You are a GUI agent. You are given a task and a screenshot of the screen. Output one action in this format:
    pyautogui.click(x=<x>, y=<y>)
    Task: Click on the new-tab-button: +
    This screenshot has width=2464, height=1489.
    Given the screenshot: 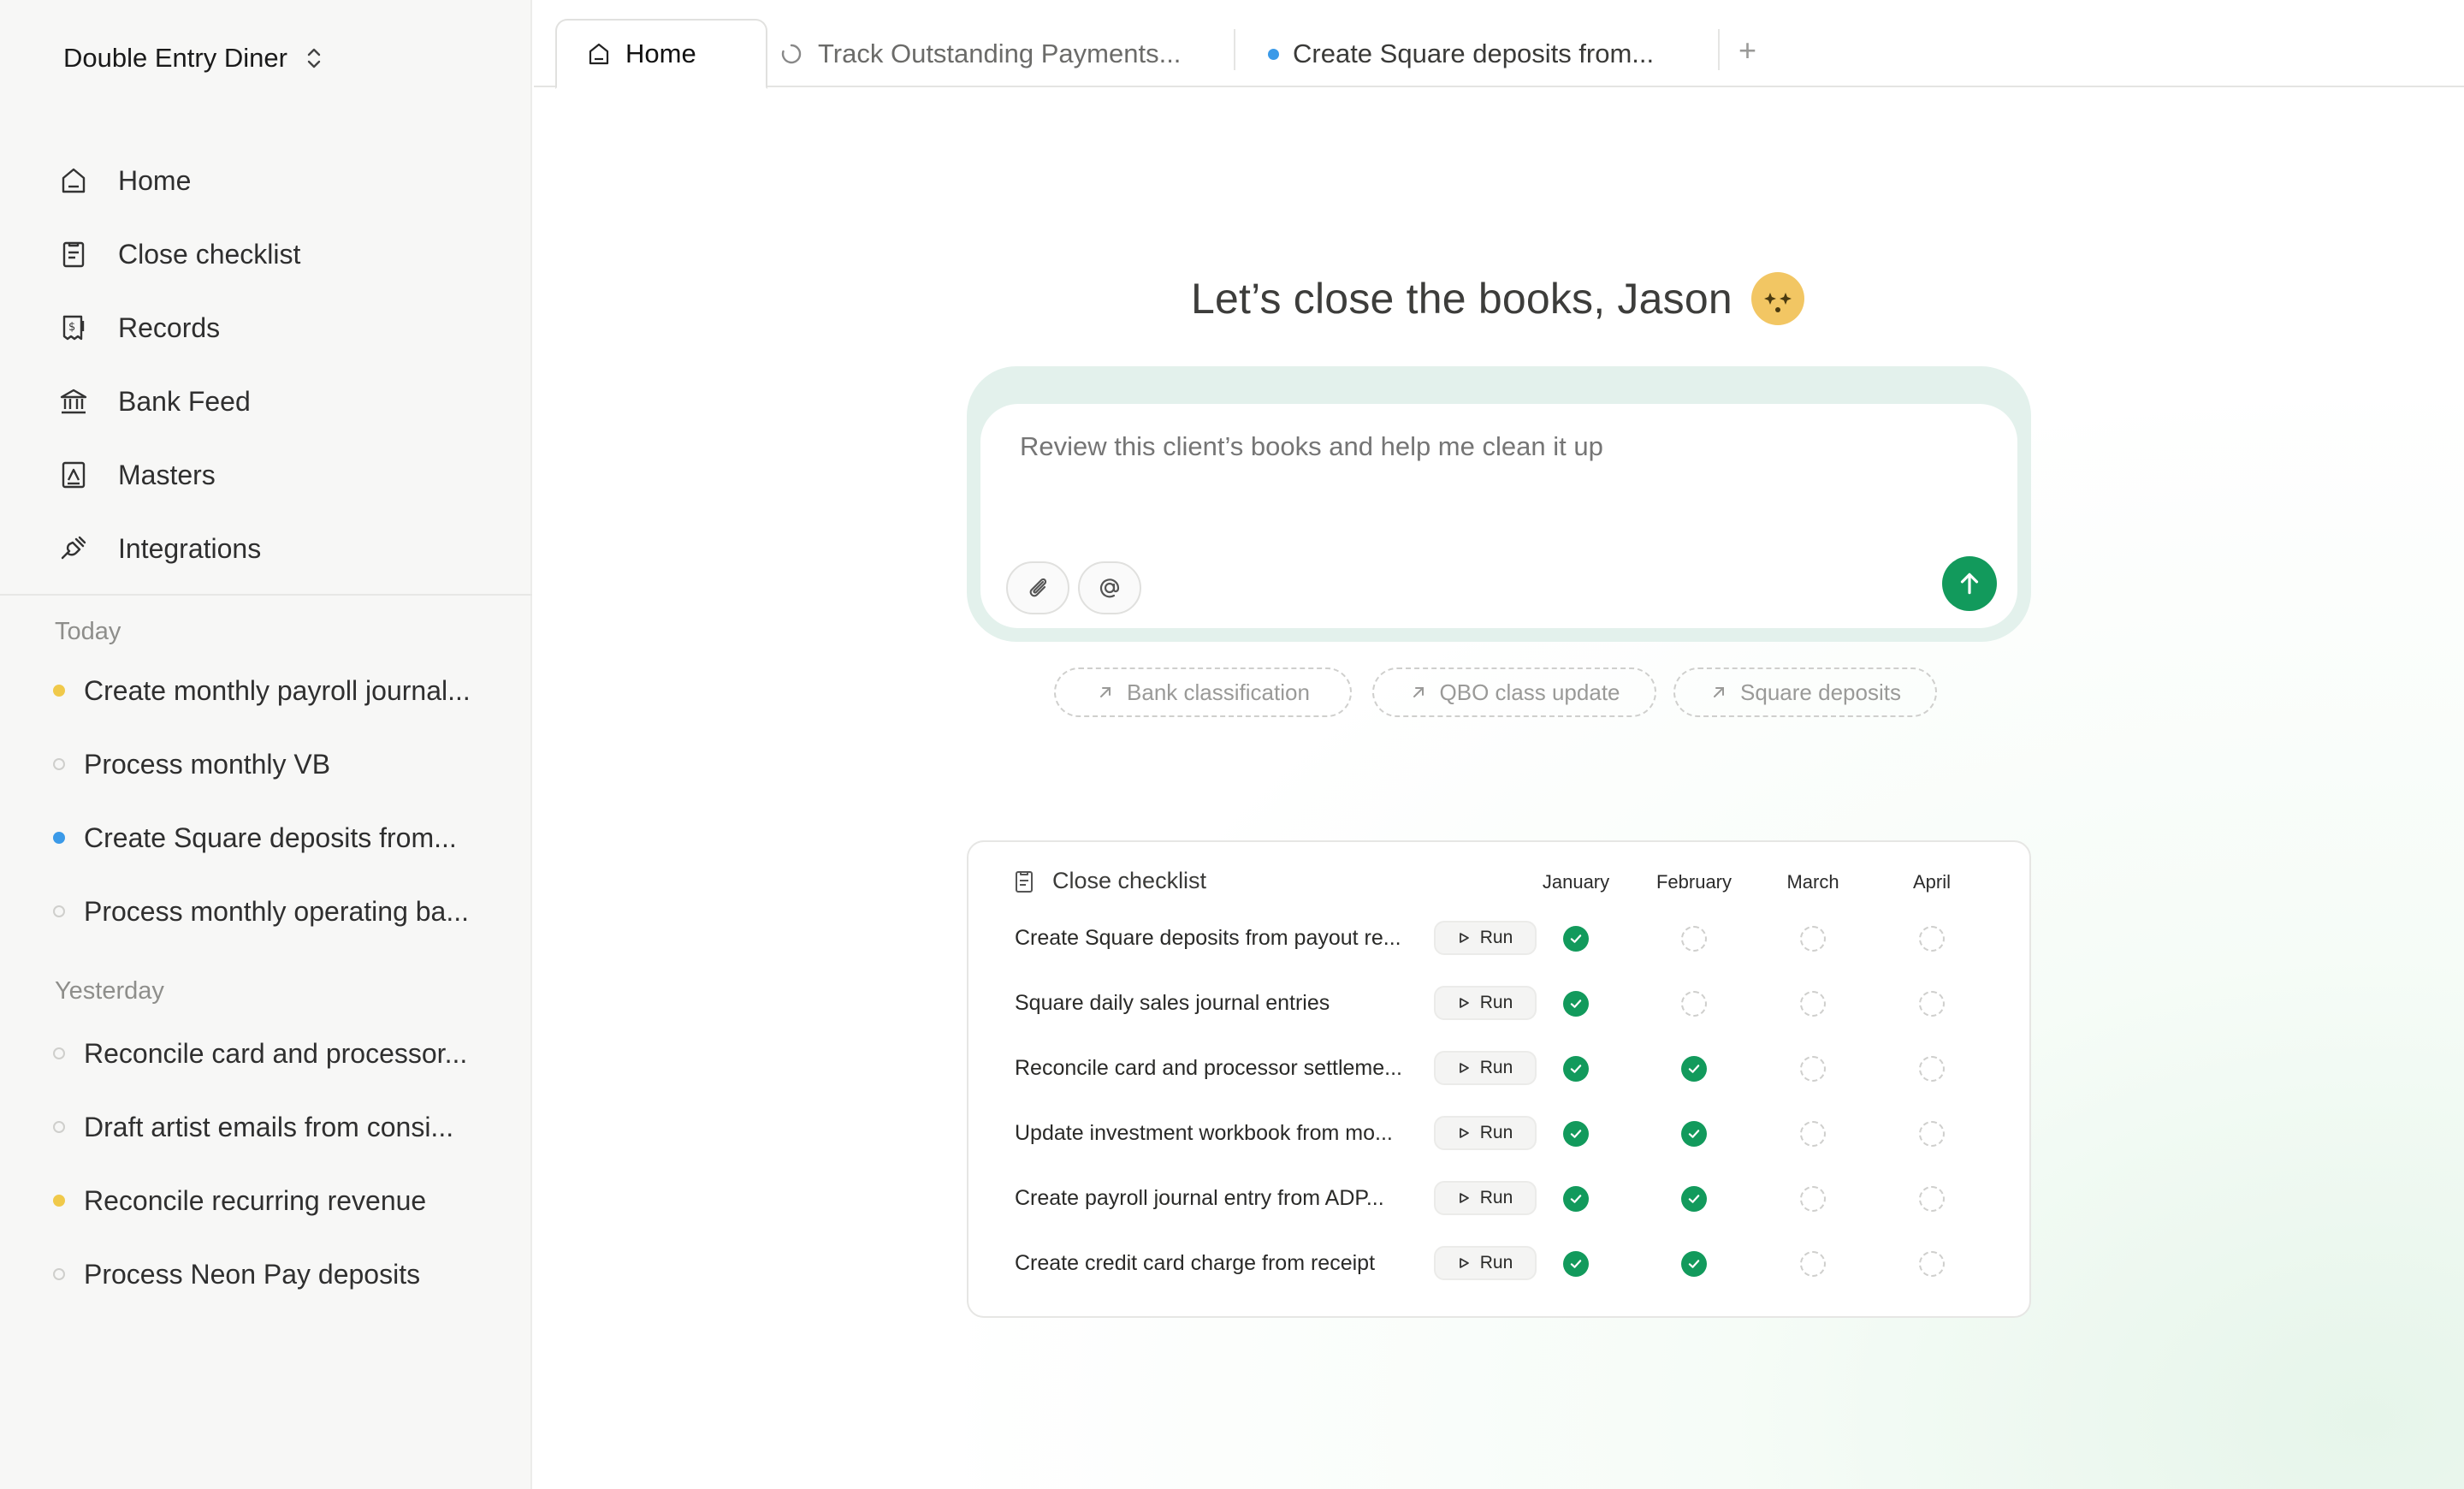 What is the action you would take?
    pyautogui.click(x=1747, y=50)
    